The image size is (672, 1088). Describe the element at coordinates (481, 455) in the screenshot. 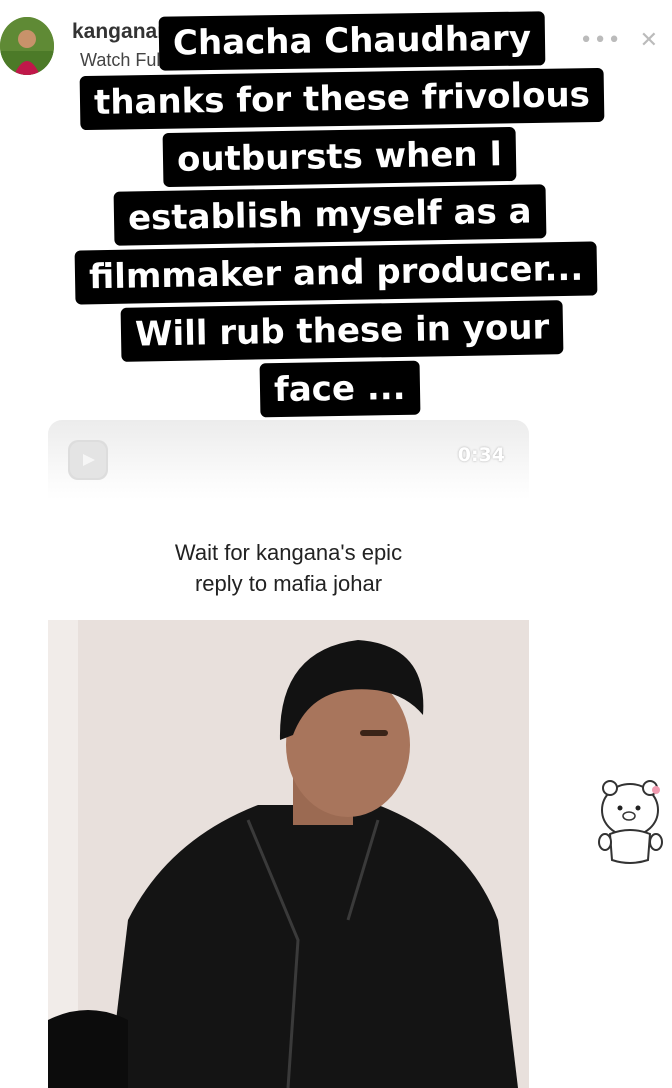

I see `video-duration: 0:34` at that location.